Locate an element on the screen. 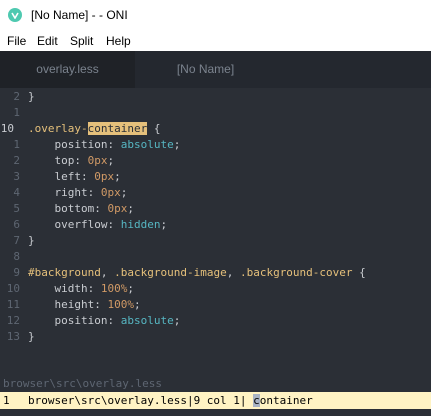  line-number: 7 is located at coordinates (16, 240).